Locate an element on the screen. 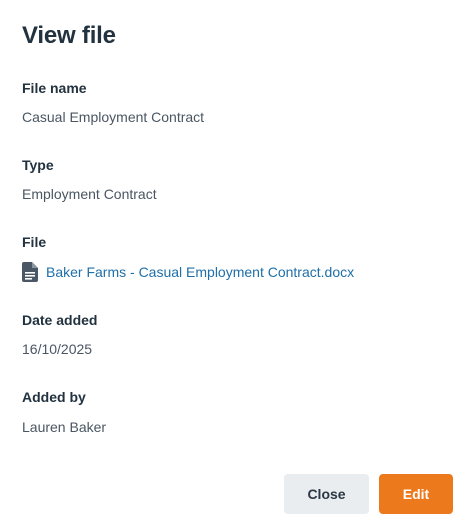  document-icon is located at coordinates (30, 272).